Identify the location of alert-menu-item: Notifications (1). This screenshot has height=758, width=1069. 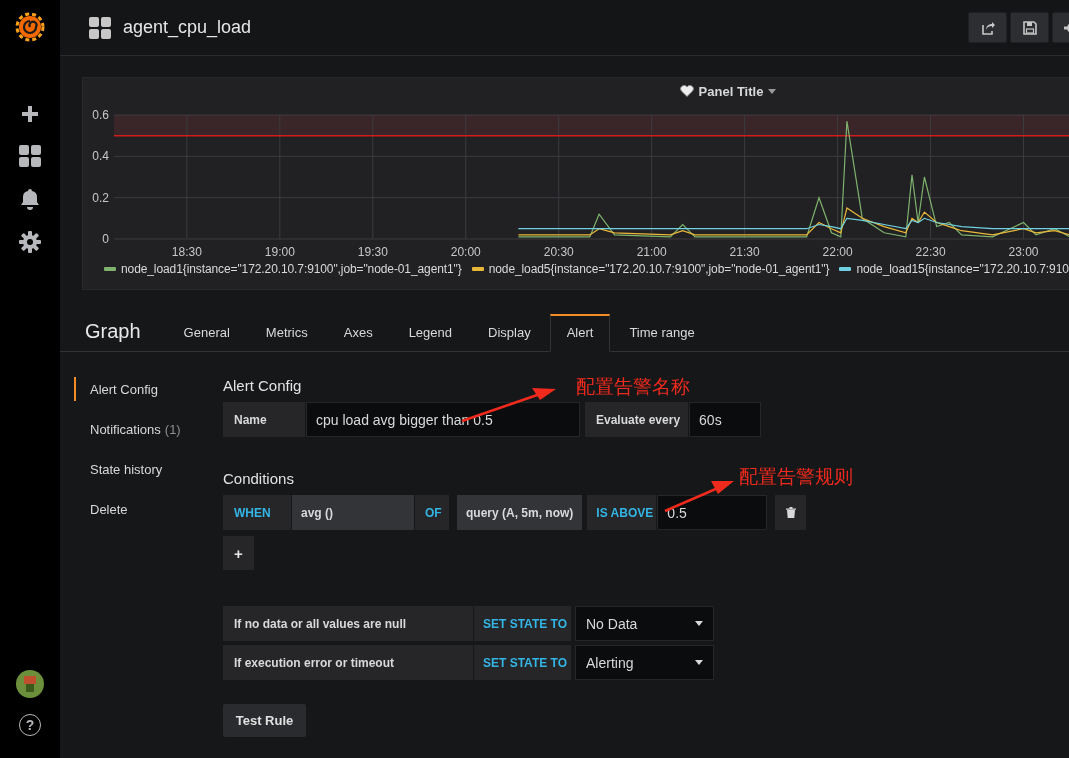
(148, 429).